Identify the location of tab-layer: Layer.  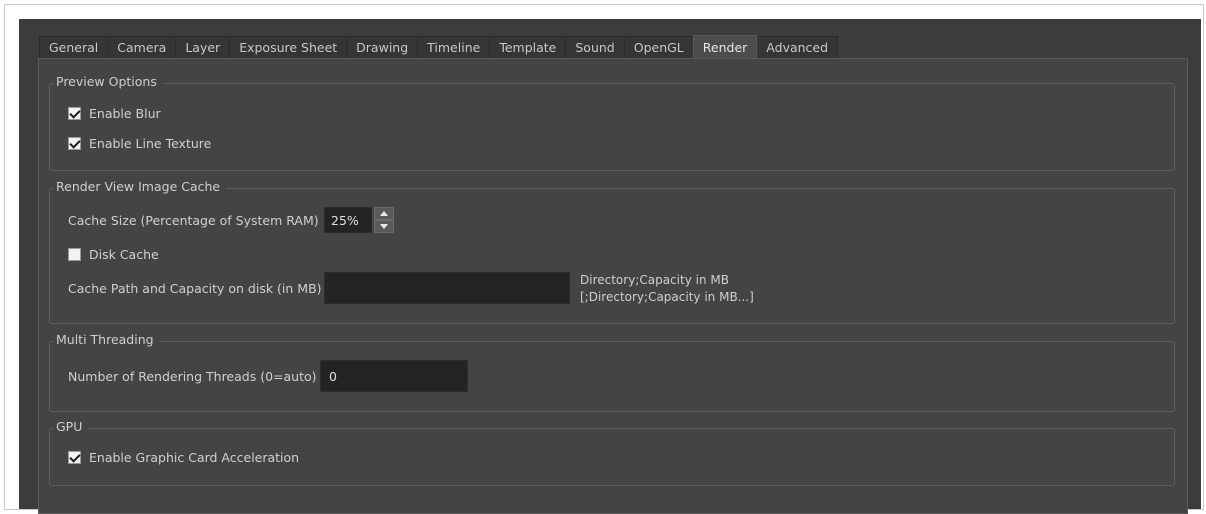
(203, 47).